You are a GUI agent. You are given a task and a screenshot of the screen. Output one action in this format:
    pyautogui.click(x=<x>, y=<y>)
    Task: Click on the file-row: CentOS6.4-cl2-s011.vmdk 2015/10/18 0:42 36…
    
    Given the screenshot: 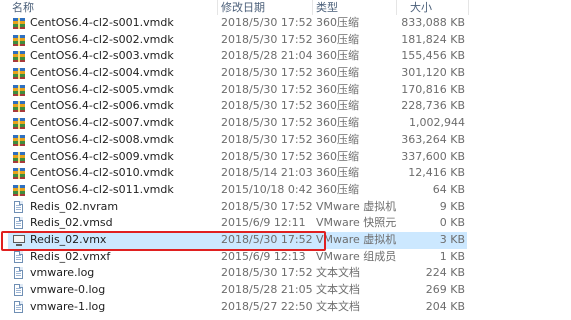 What is the action you would take?
    pyautogui.click(x=285, y=190)
    